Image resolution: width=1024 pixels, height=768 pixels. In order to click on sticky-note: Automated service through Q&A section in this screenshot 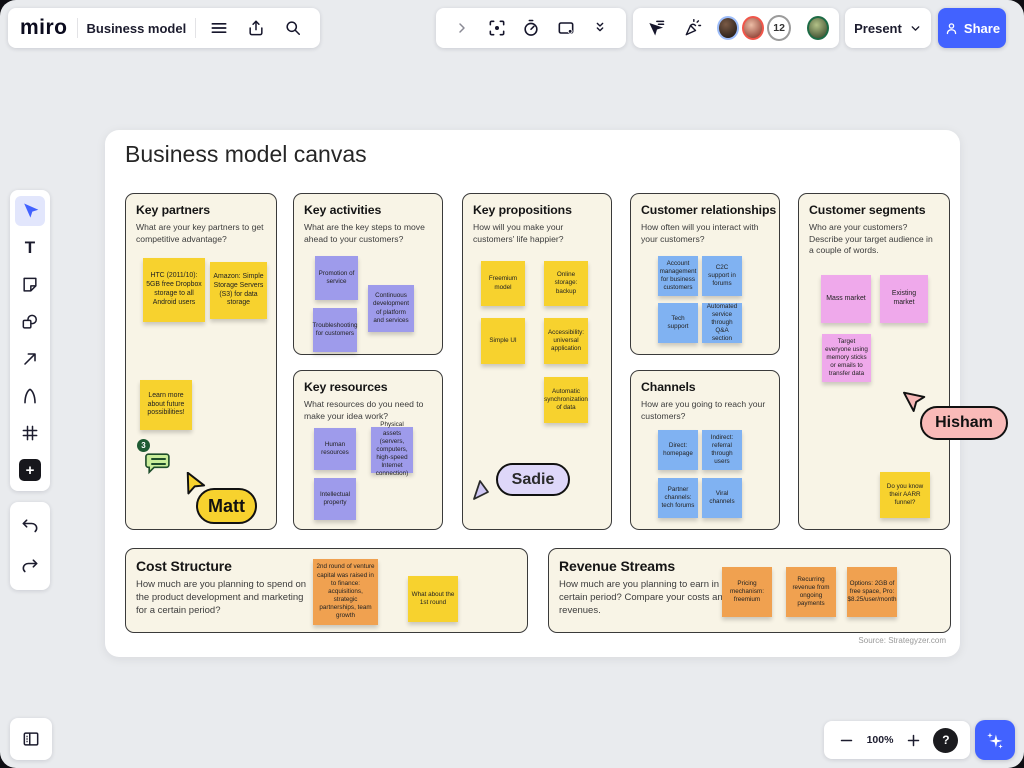, I will do `click(722, 323)`.